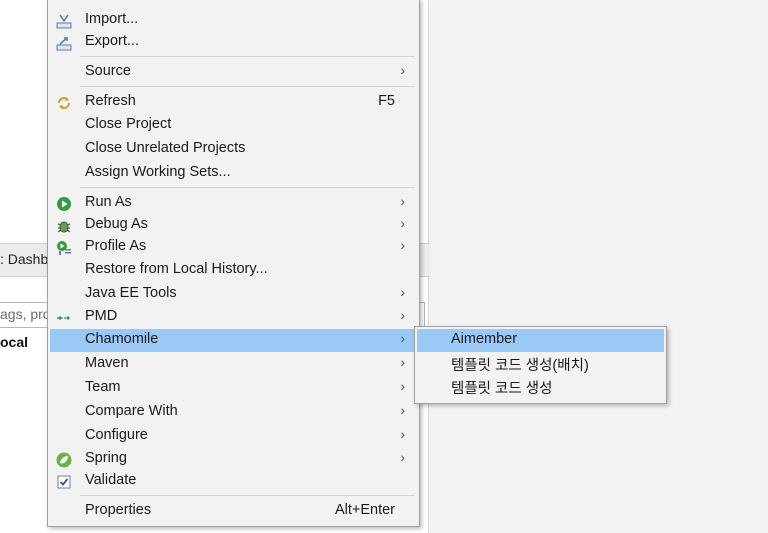  What do you see at coordinates (64, 248) in the screenshot?
I see `profile-icon` at bounding box center [64, 248].